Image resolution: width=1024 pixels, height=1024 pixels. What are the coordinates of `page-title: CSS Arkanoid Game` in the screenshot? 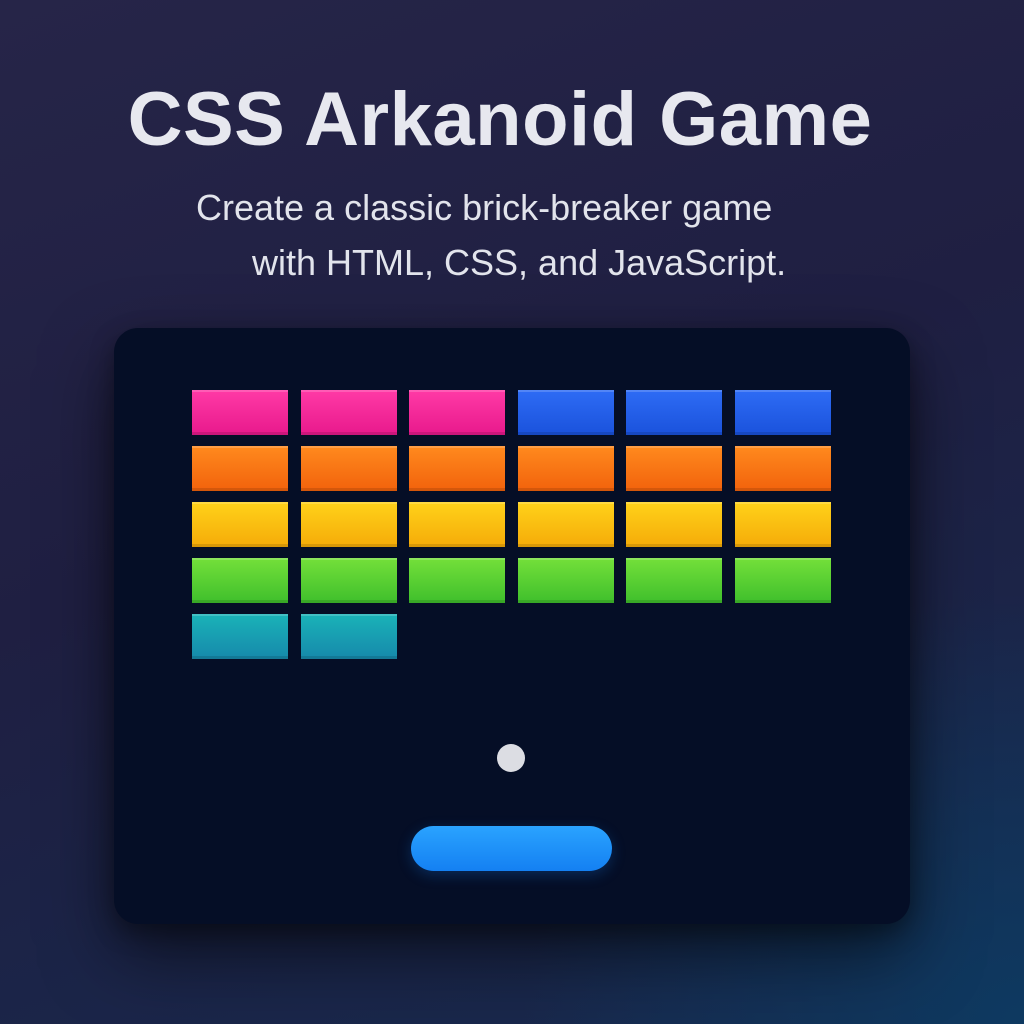 It's located at (500, 119).